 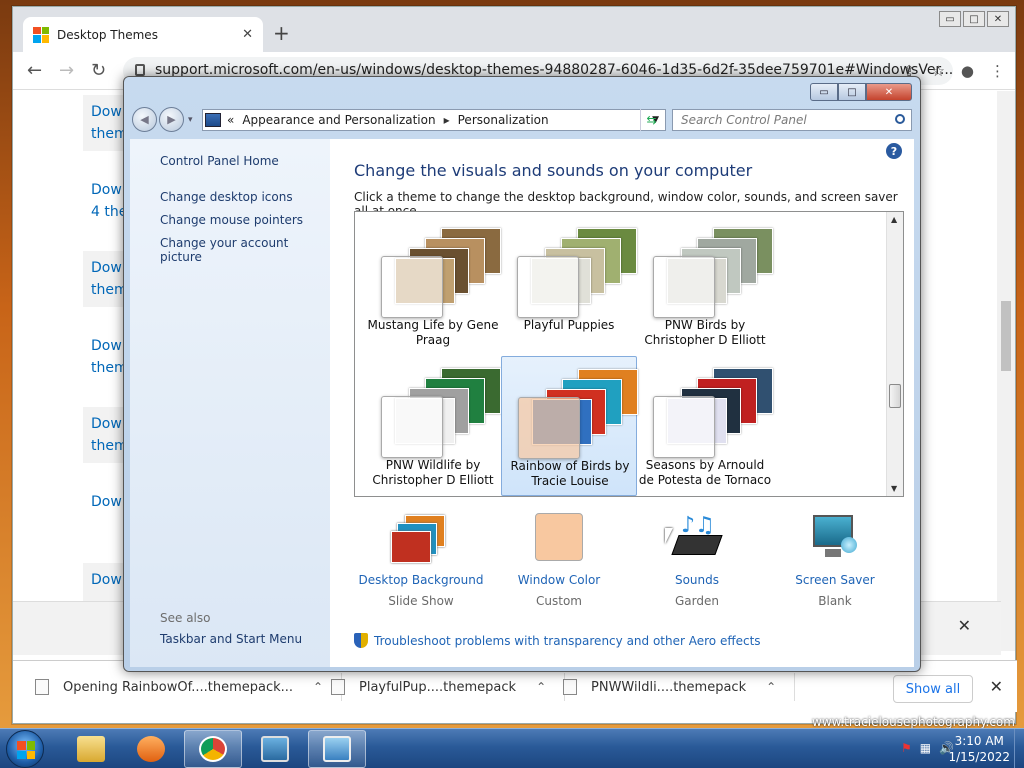 I want to click on minimize-button: ▭, so click(x=950, y=19).